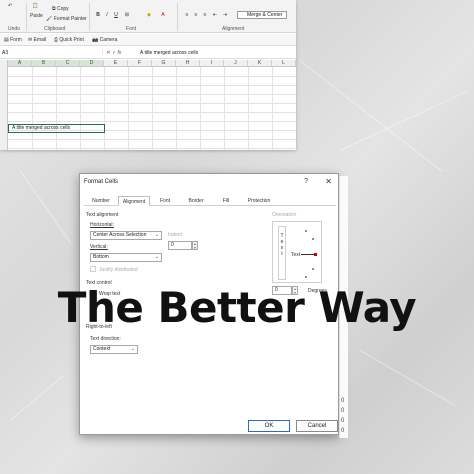 Image resolution: width=474 pixels, height=474 pixels. I want to click on row-headers, so click(4, 105).